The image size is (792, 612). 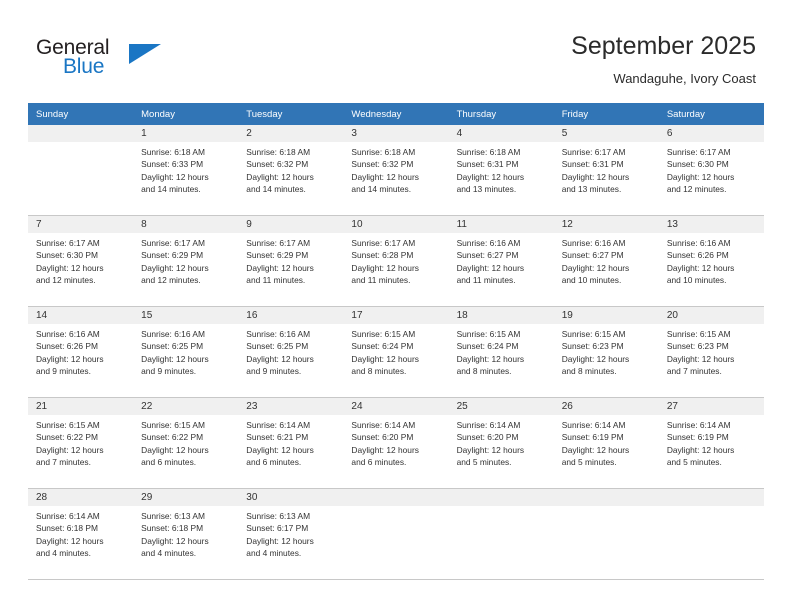 I want to click on day-number: 22, so click(x=186, y=406).